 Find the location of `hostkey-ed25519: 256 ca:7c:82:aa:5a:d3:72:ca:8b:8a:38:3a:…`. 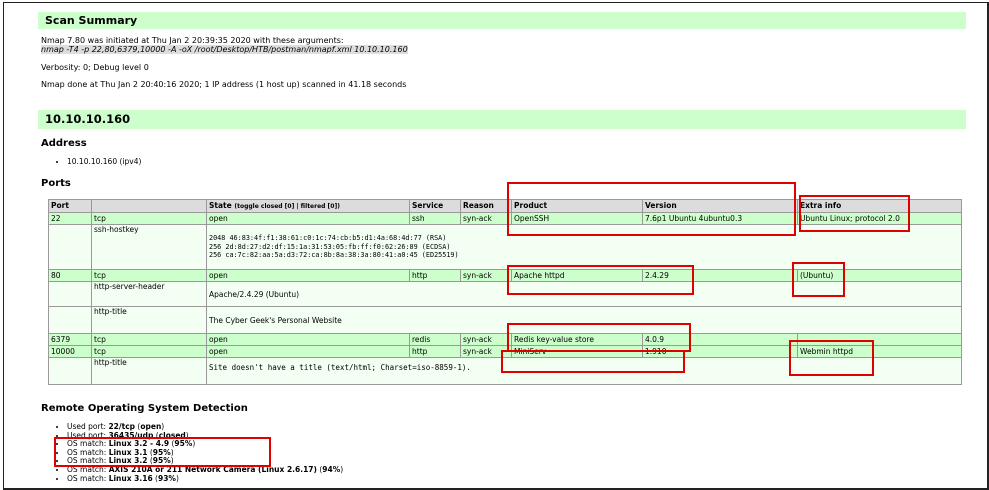

hostkey-ed25519: 256 ca:7c:82:aa:5a:d3:72:ca:8b:8a:38:3a:… is located at coordinates (334, 255).